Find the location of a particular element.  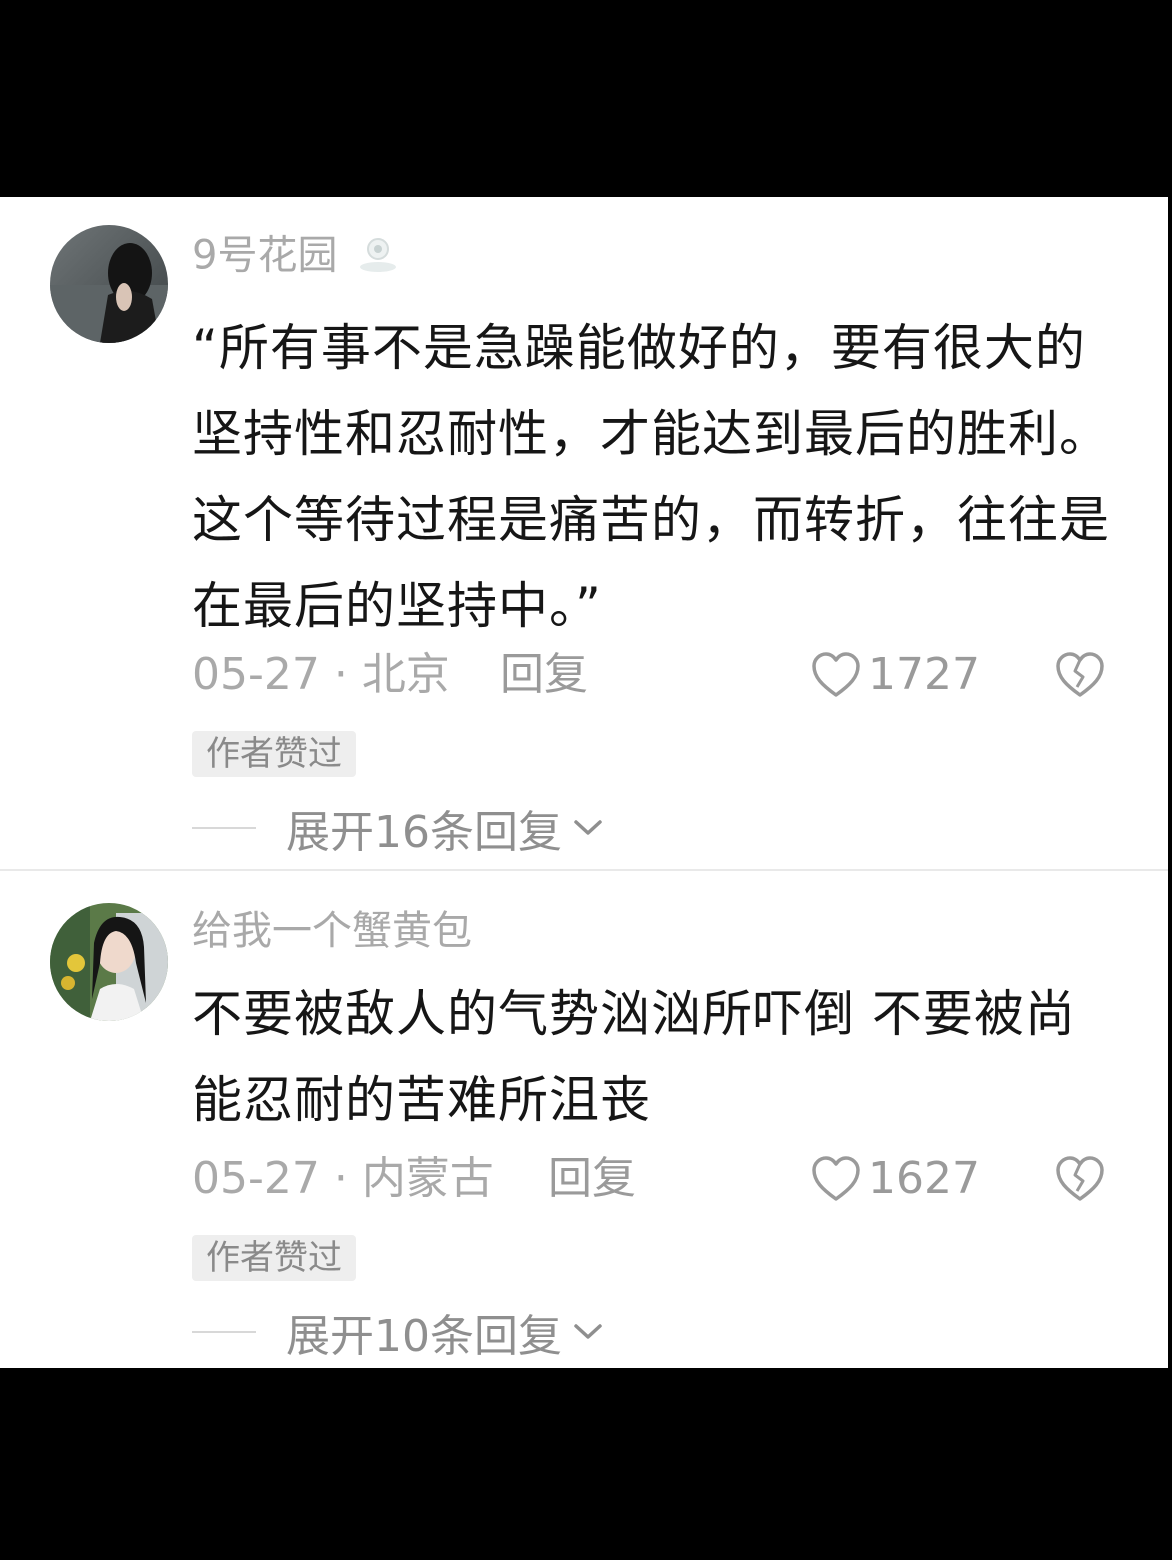

like-button: 1727 is located at coordinates (895, 675).